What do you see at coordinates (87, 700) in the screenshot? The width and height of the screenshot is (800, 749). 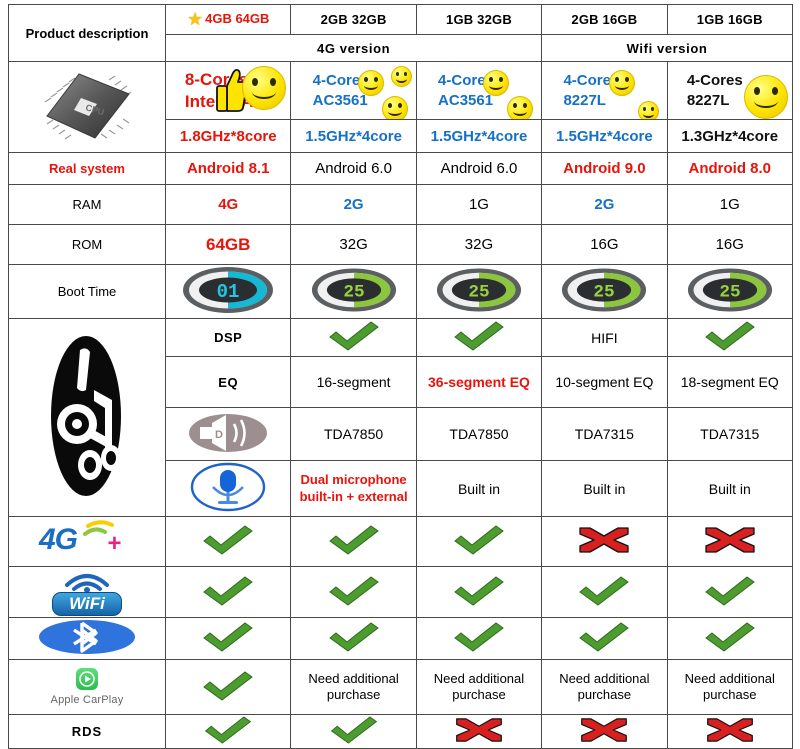 I see `carplay-label: Apple CarPlay` at bounding box center [87, 700].